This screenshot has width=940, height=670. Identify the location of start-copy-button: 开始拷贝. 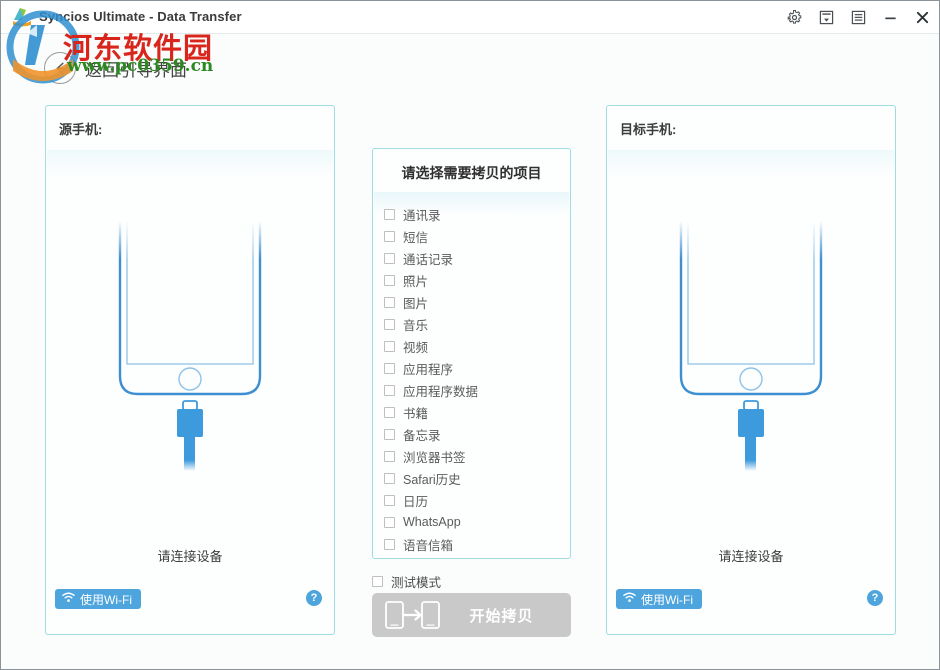
(471, 615).